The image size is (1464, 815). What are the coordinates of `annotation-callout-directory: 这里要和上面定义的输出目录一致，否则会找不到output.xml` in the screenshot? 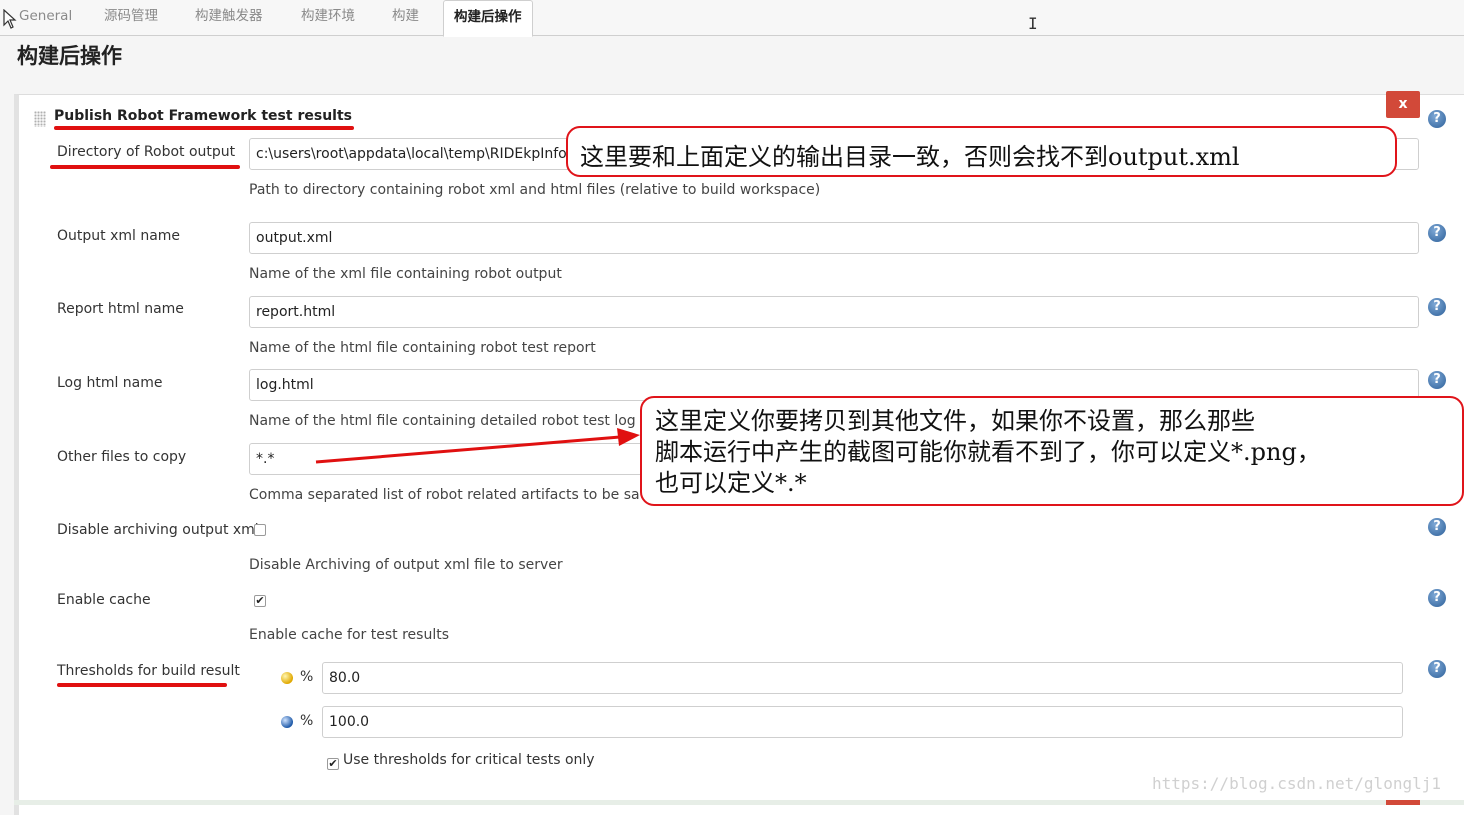 It's located at (981, 151).